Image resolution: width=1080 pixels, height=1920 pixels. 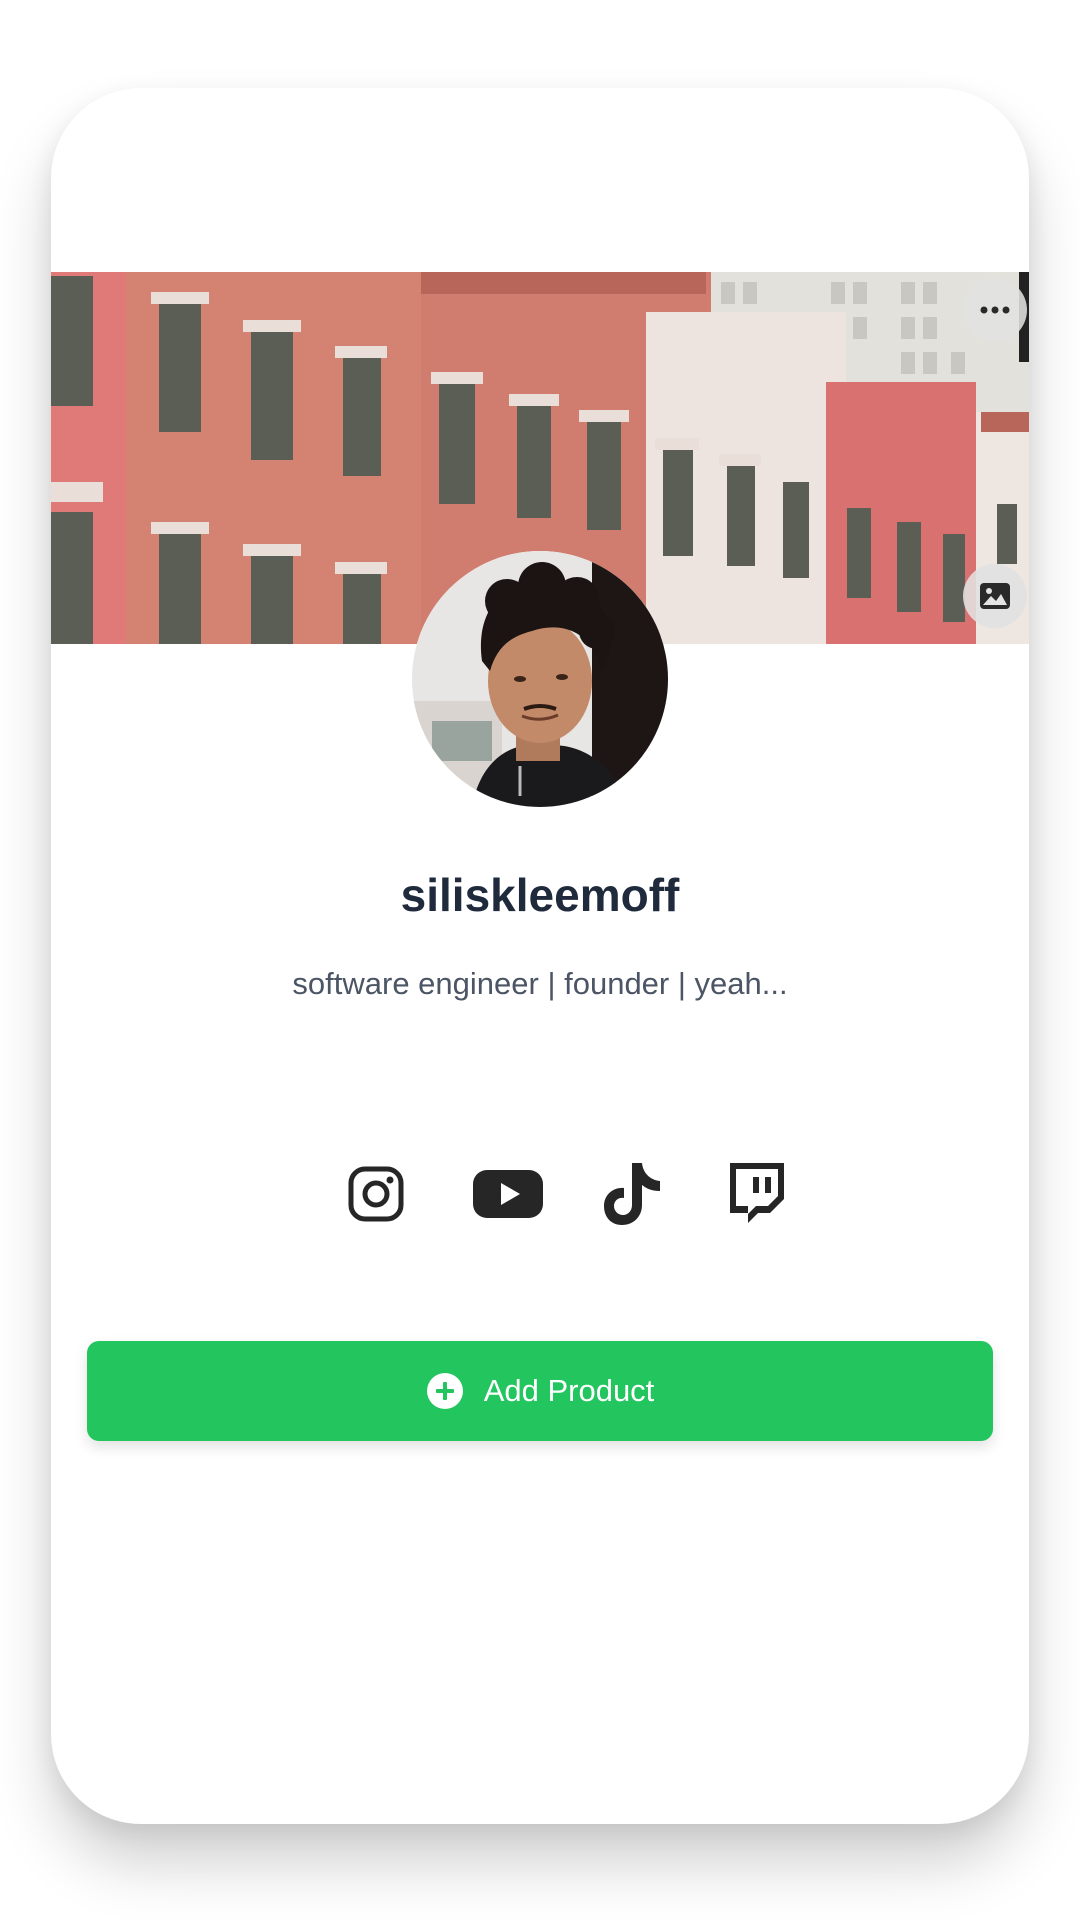 I want to click on twitch-link, so click(x=756, y=1194).